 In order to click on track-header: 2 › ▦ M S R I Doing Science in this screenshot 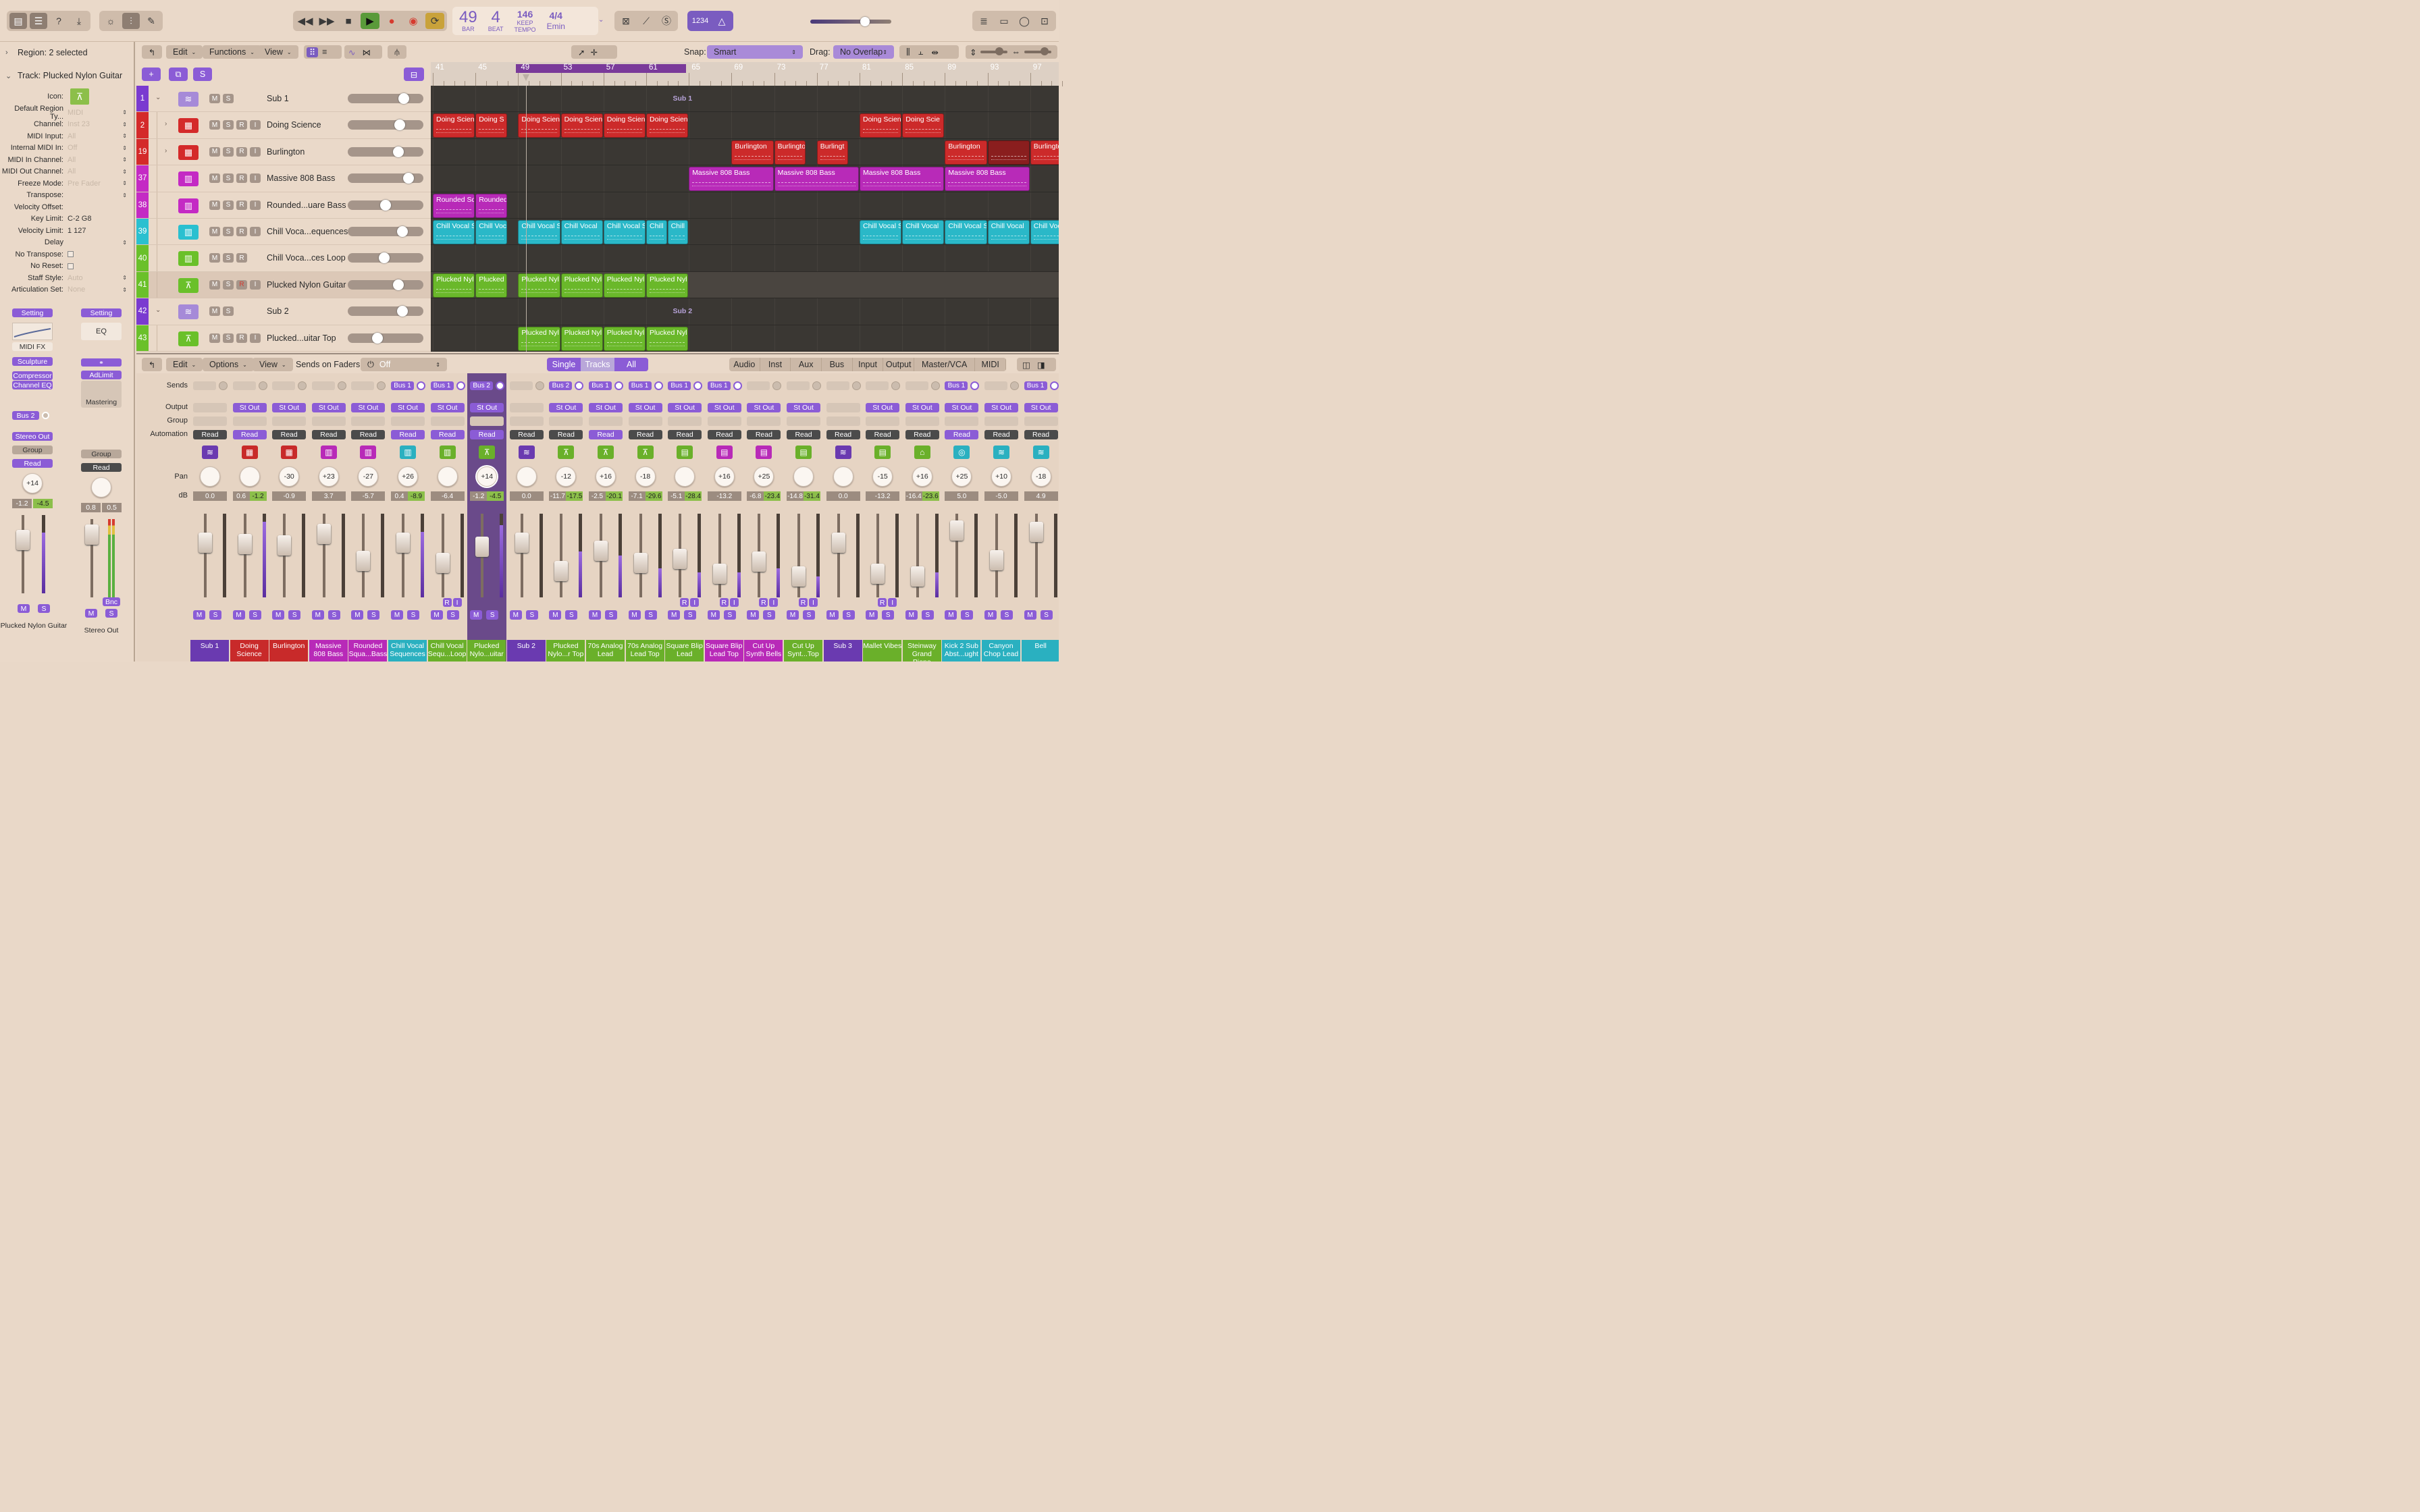, I will do `click(283, 125)`.